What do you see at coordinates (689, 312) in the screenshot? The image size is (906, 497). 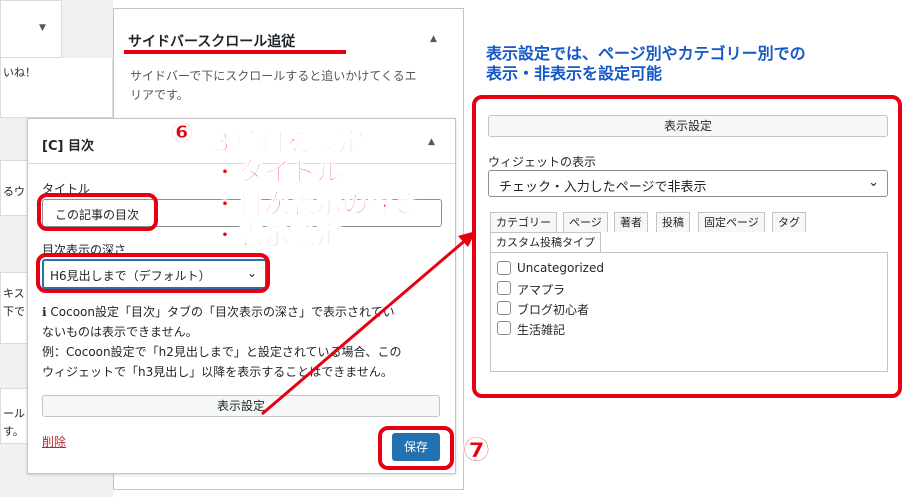 I see `category-list: Uncategorized アマプラ ブログ初心者 生活雑記` at bounding box center [689, 312].